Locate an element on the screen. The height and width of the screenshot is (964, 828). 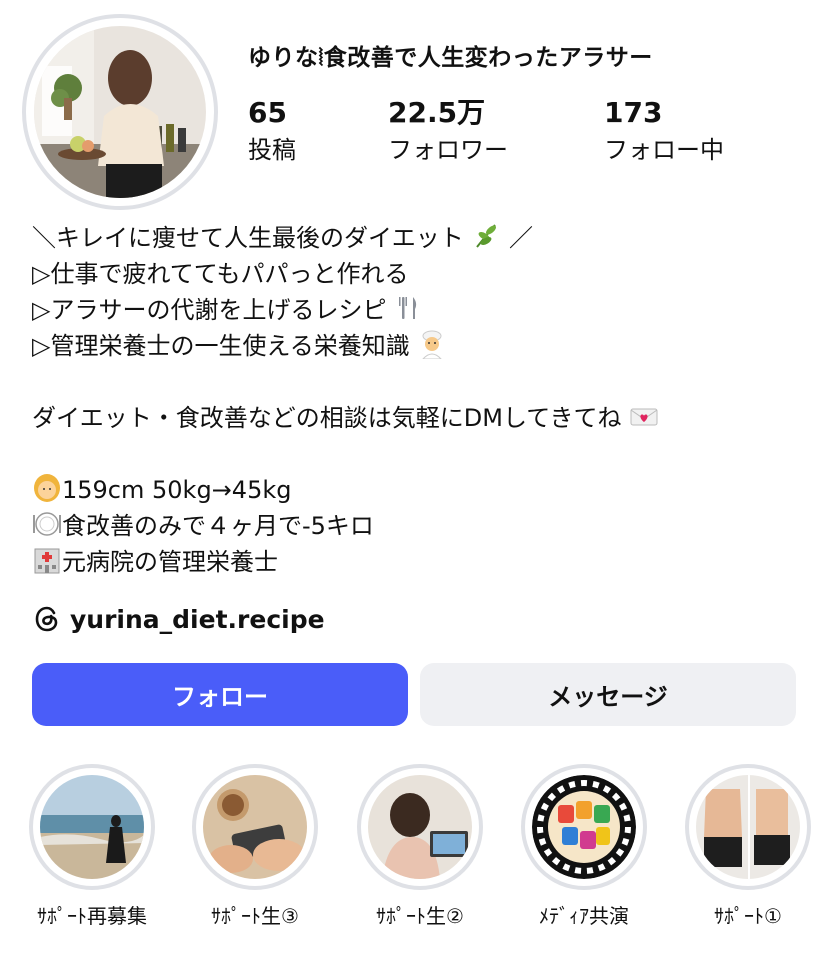
bio-line-7-text: 食改善のみで４ヶ月で-5キロ is located at coordinates (218, 526).